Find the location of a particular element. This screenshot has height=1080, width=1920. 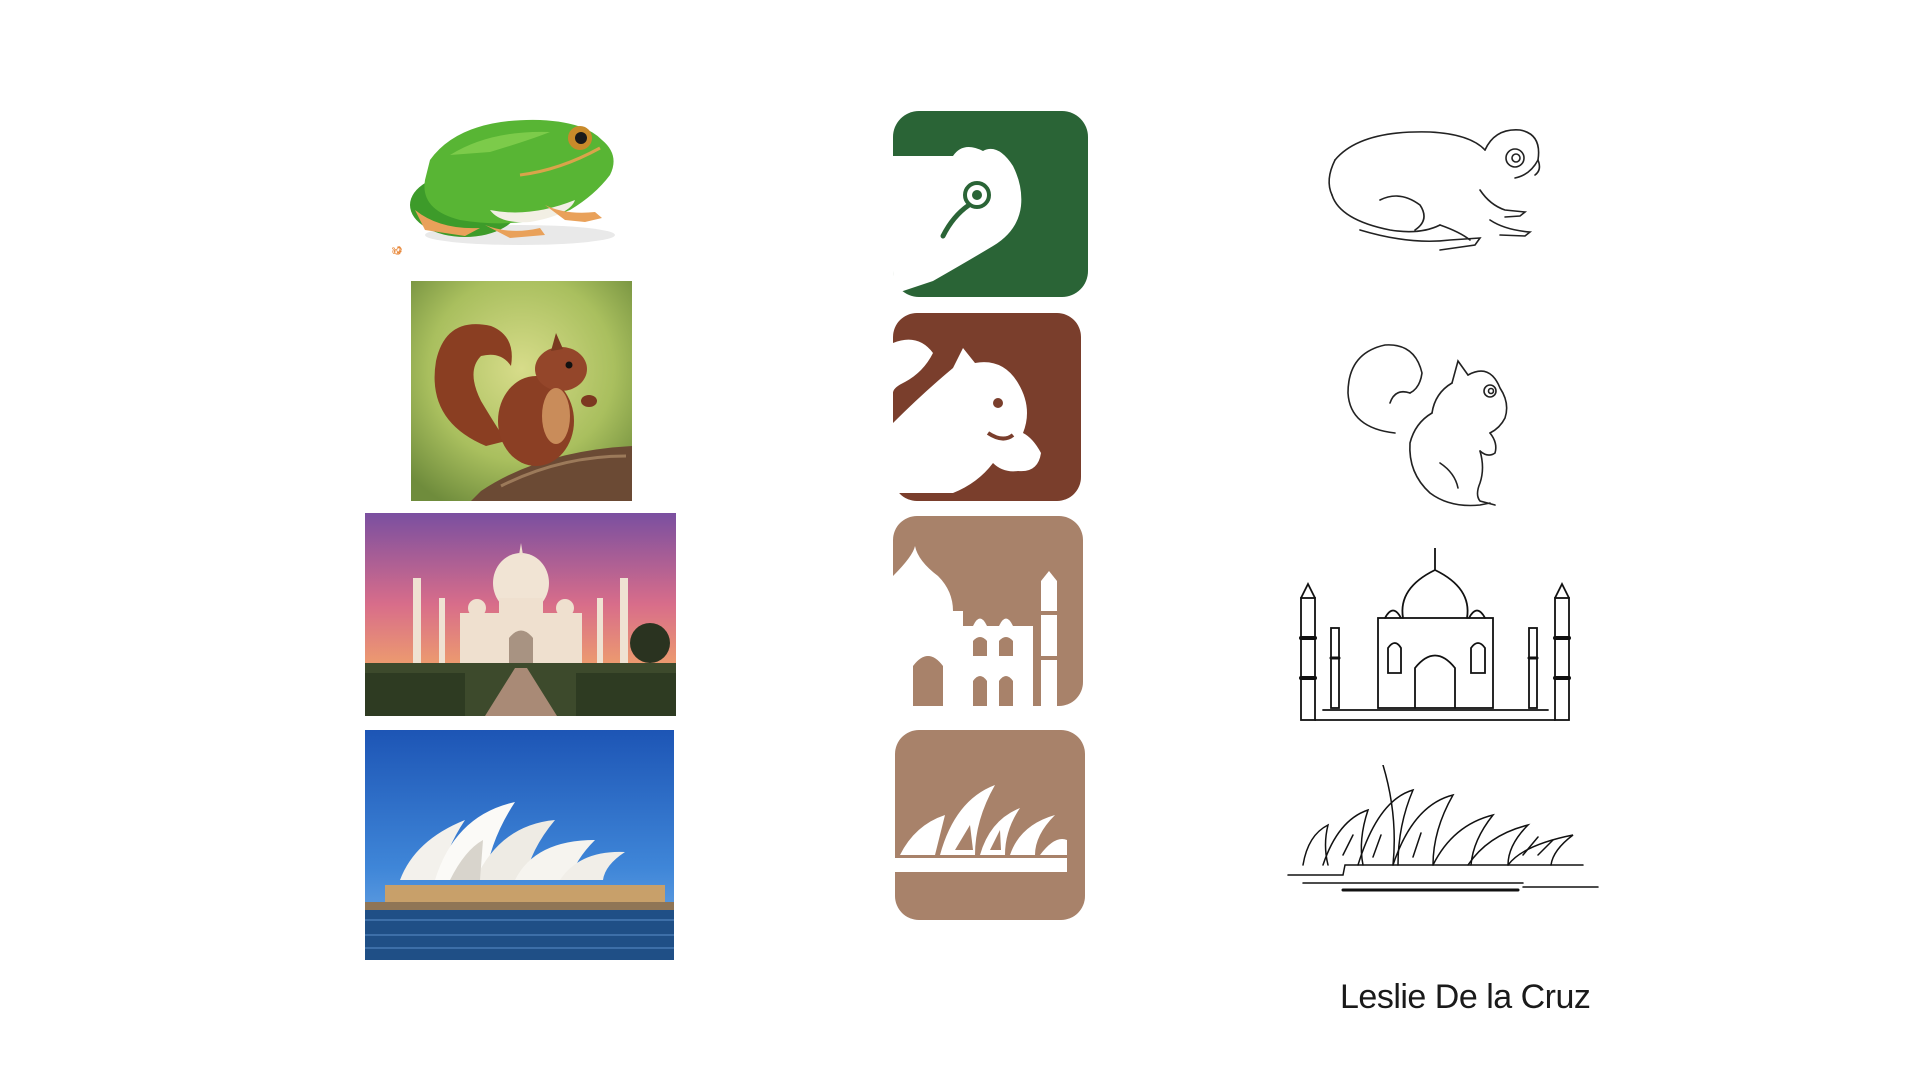

frog-pictogram-icon is located at coordinates (990, 204).